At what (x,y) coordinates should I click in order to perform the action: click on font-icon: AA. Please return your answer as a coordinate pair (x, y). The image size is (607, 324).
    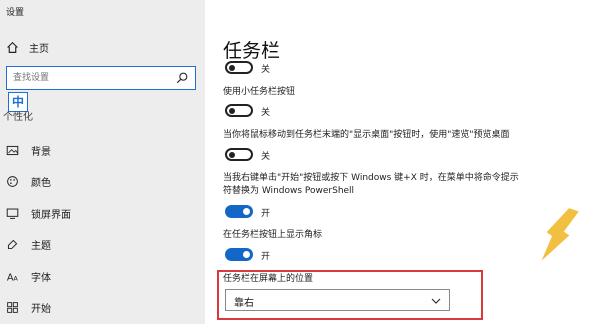
    Looking at the image, I should click on (13, 277).